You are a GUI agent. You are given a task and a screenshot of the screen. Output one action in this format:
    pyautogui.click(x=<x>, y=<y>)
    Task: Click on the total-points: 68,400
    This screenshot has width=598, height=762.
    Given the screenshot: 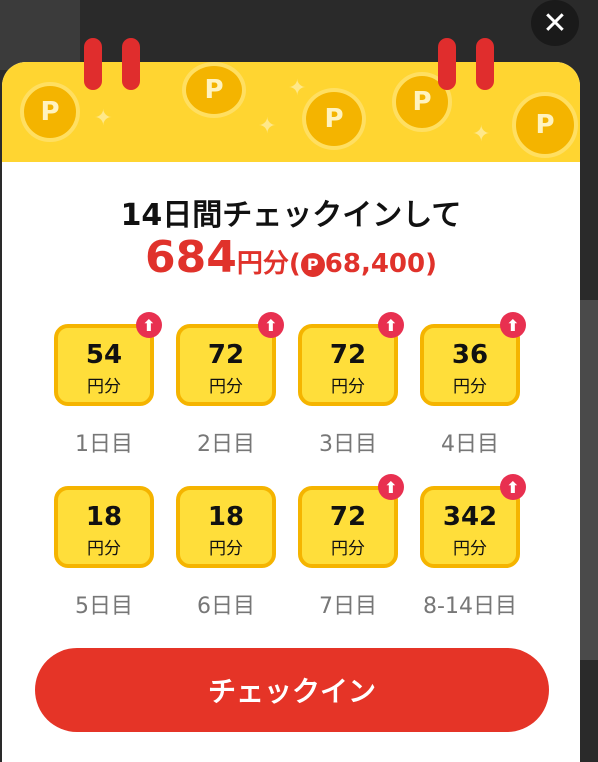 What is the action you would take?
    pyautogui.click(x=375, y=264)
    